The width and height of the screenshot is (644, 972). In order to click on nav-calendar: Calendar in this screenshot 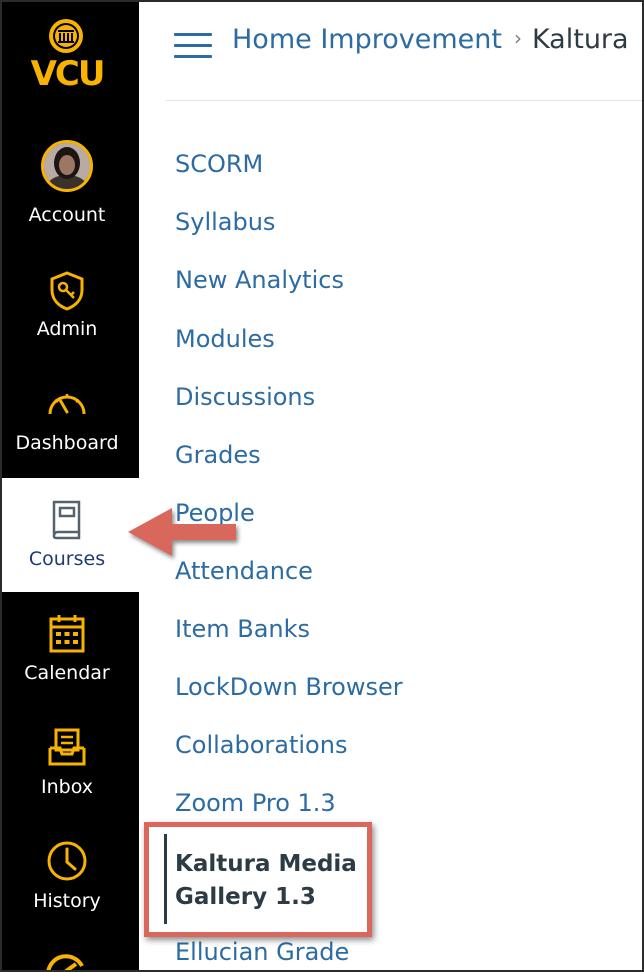, I will do `click(70, 649)`.